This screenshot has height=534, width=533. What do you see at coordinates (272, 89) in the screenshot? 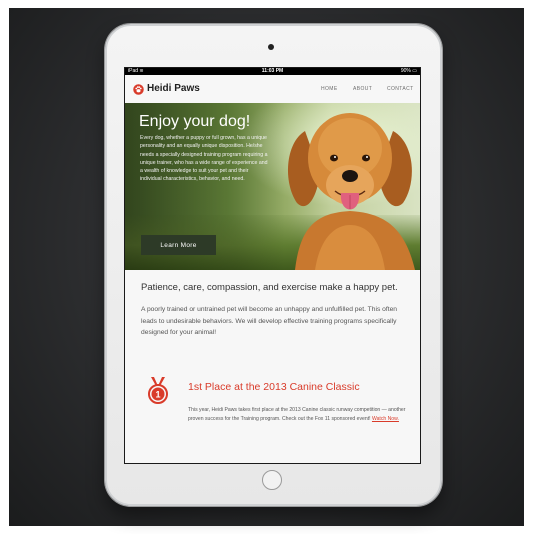
I see `top-nav: Heidi Paws HOME ABOUT CONTACT` at bounding box center [272, 89].